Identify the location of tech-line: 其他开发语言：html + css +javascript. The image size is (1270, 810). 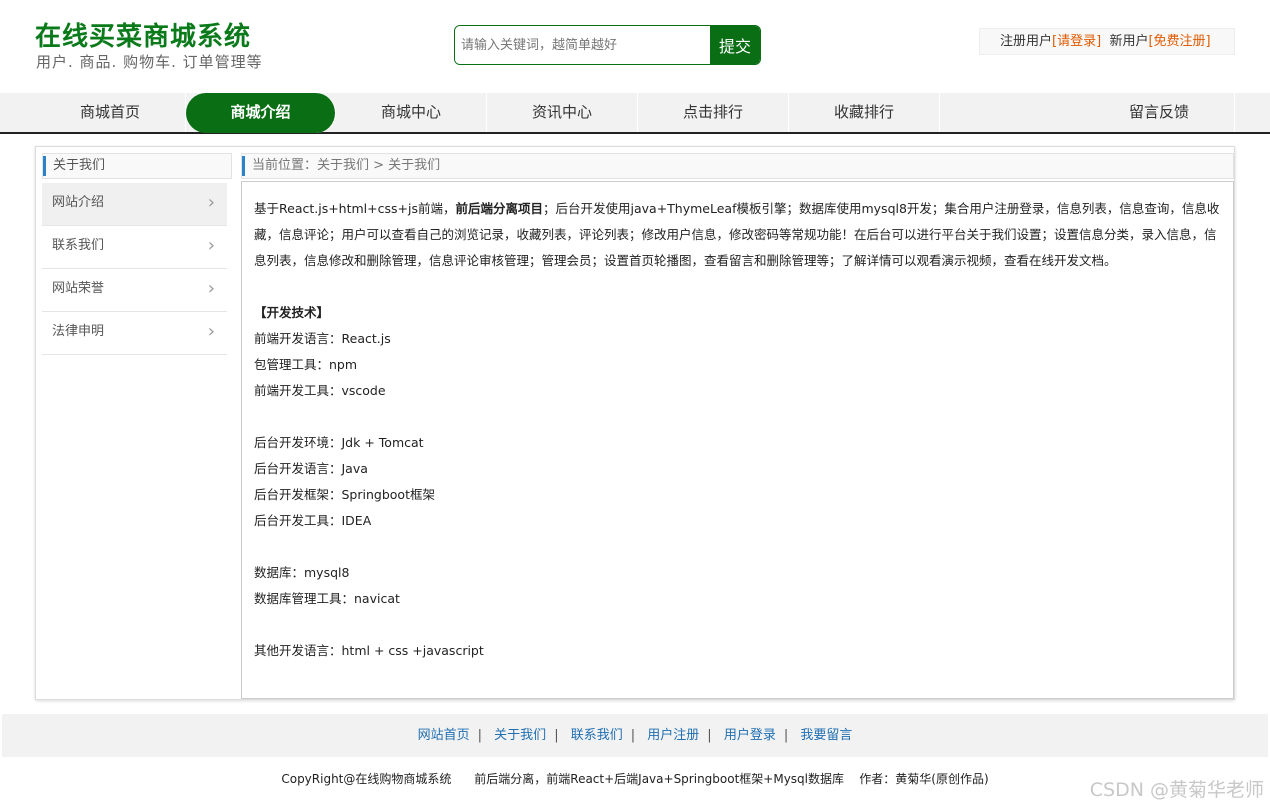
(369, 650).